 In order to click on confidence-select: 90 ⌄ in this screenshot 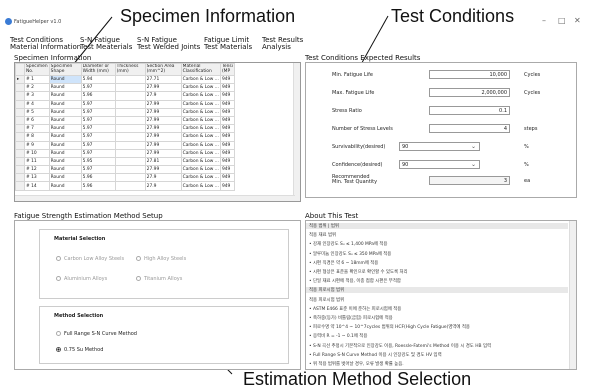, I will do `click(439, 164)`.